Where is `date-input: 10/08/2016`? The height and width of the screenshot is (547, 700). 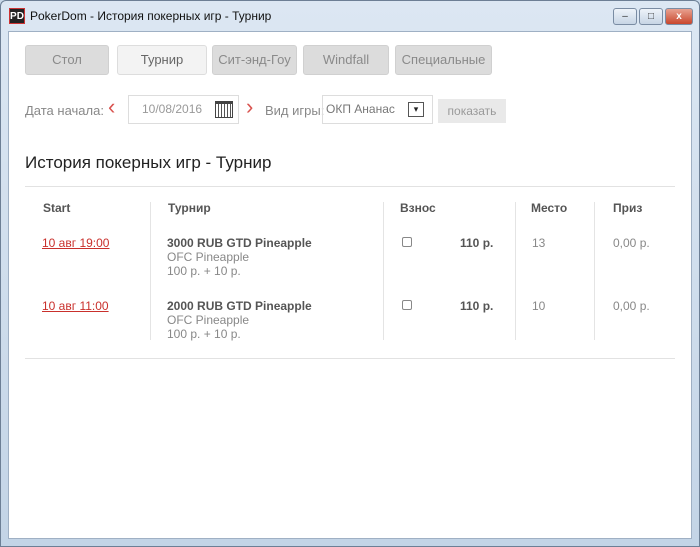
date-input: 10/08/2016 is located at coordinates (183, 109).